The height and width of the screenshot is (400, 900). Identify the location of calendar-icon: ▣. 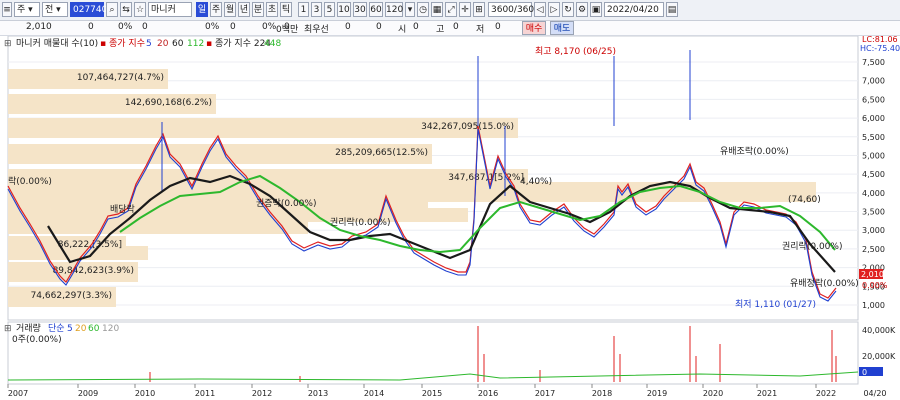
(596, 9).